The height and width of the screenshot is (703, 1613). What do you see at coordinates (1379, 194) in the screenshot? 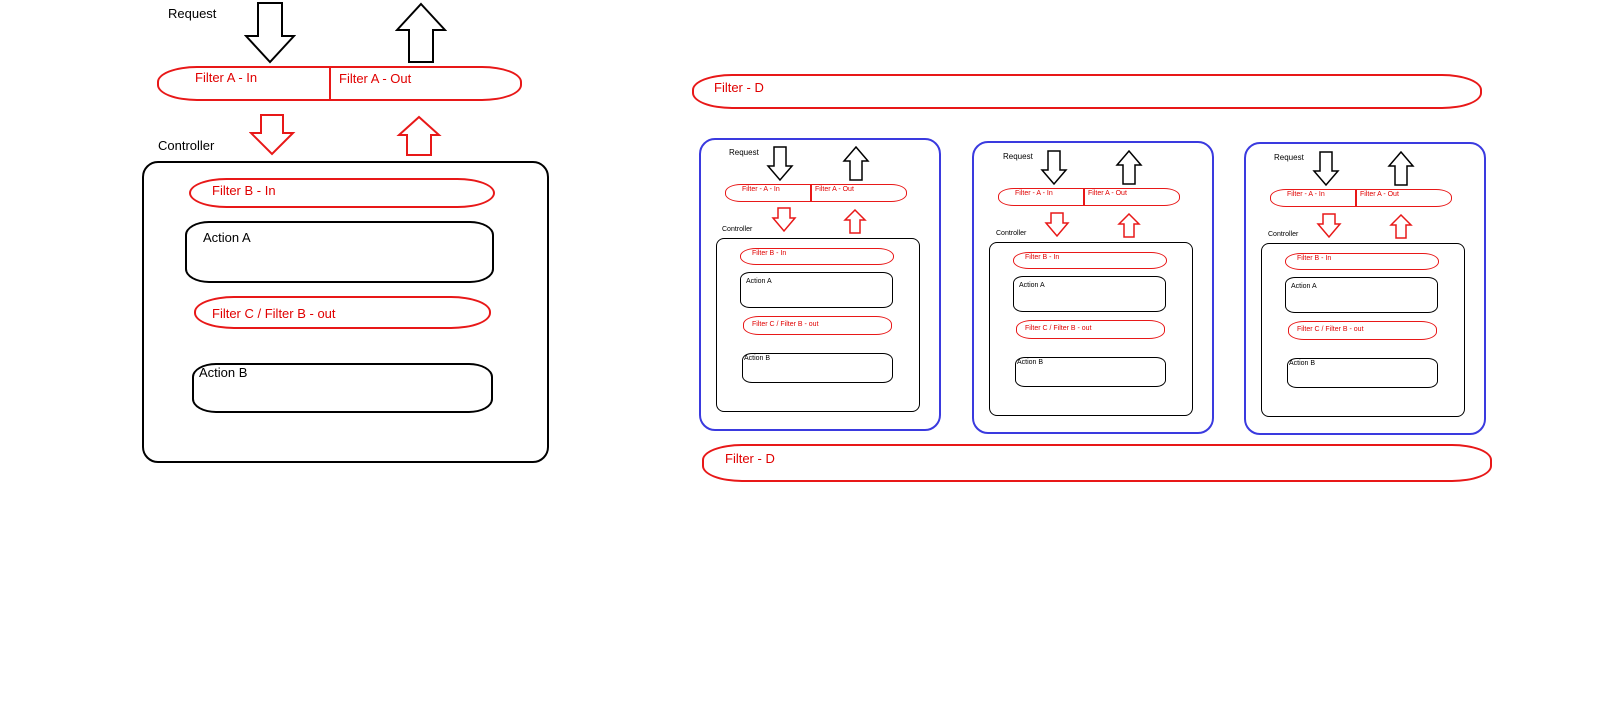
I see `mini-3-filter-a-out-label: Filter A - Out` at bounding box center [1379, 194].